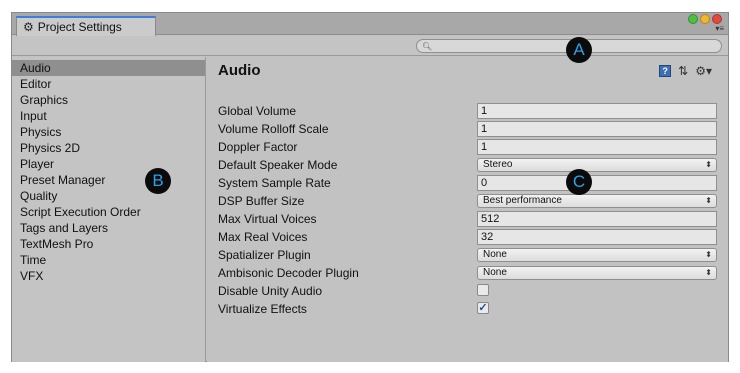  I want to click on setting-row-spatializer-plugin: Spatializer Plugin None ⬍, so click(468, 255).